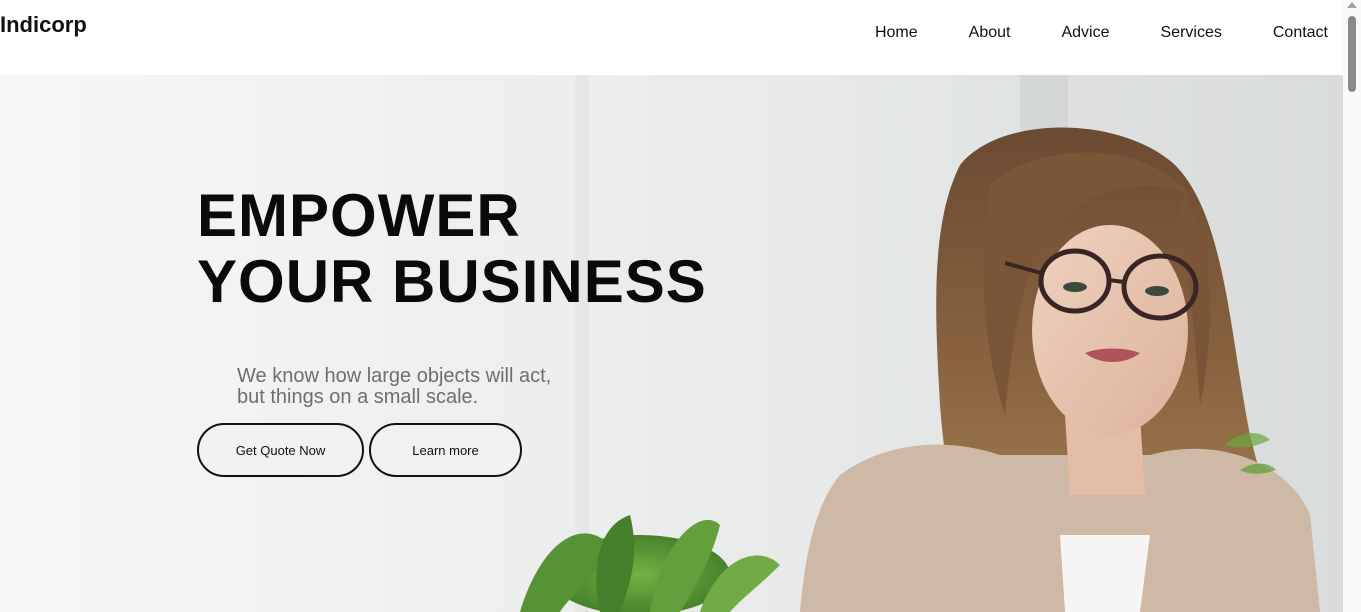 This screenshot has width=1361, height=612. Describe the element at coordinates (359, 215) in the screenshot. I see `hero-title-line-1: EMPOWER` at that location.